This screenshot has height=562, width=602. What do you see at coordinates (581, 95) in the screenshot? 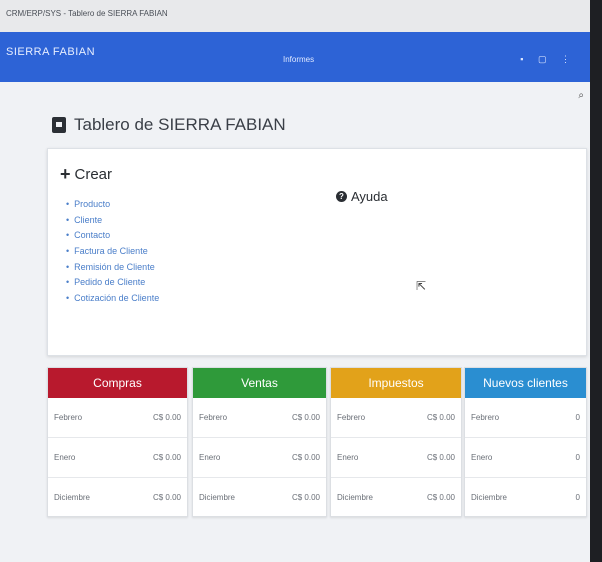
I see `search-icon: ⌕` at bounding box center [581, 95].